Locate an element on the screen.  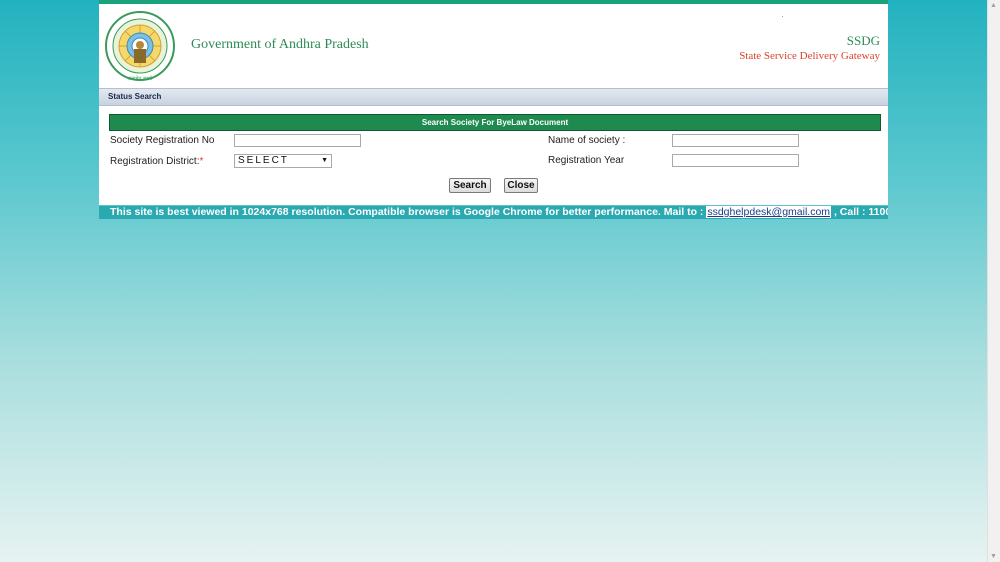
search-button: Search is located at coordinates (470, 185).